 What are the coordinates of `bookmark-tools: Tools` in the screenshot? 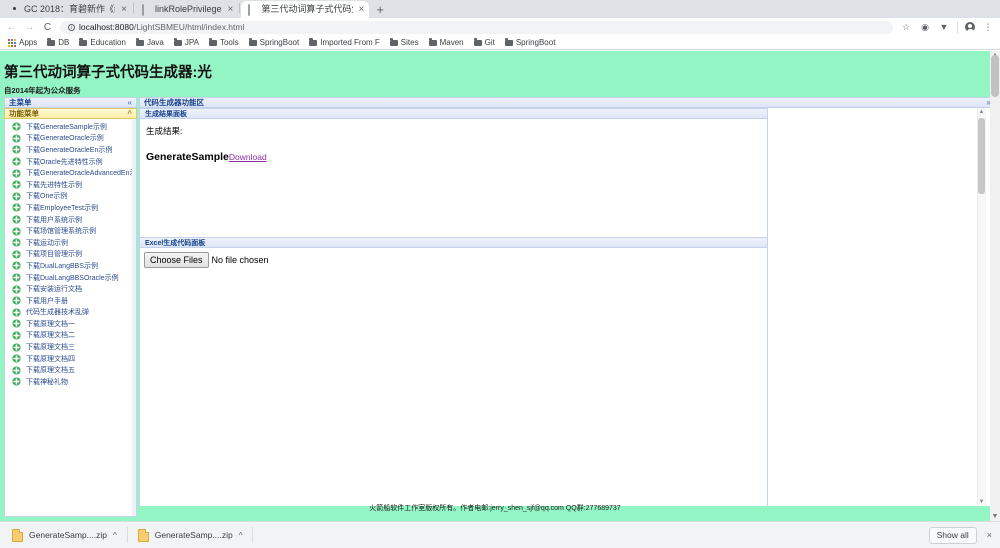 It's located at (223, 42).